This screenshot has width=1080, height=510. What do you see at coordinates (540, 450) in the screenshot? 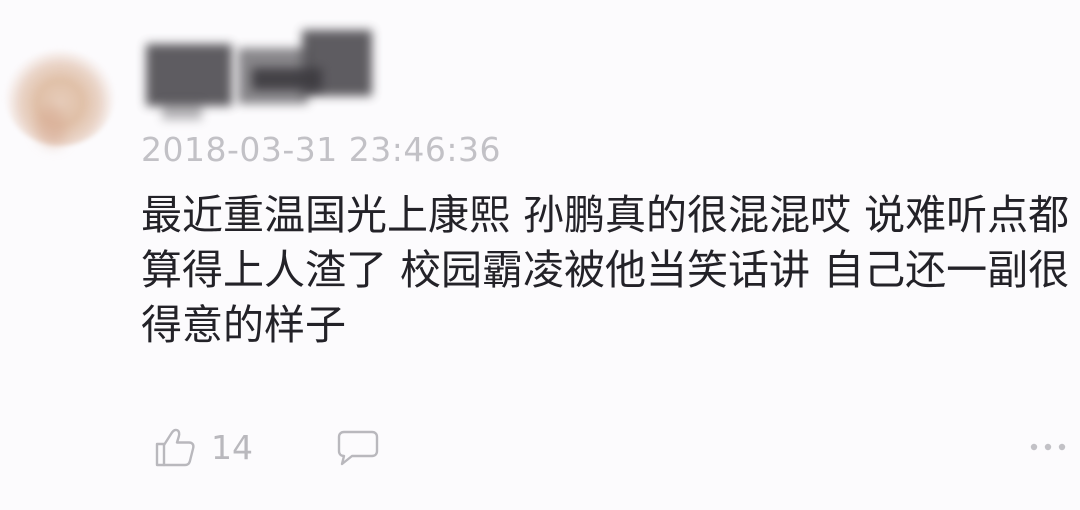
I see `comment-actions: 14` at bounding box center [540, 450].